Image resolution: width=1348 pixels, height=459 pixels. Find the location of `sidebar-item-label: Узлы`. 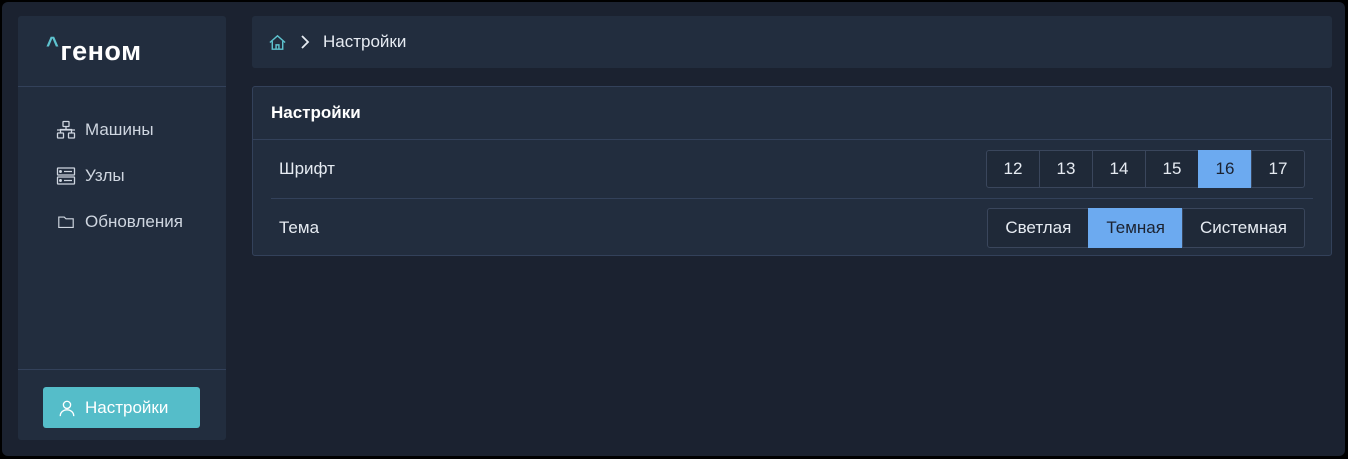

sidebar-item-label: Узлы is located at coordinates (105, 175).